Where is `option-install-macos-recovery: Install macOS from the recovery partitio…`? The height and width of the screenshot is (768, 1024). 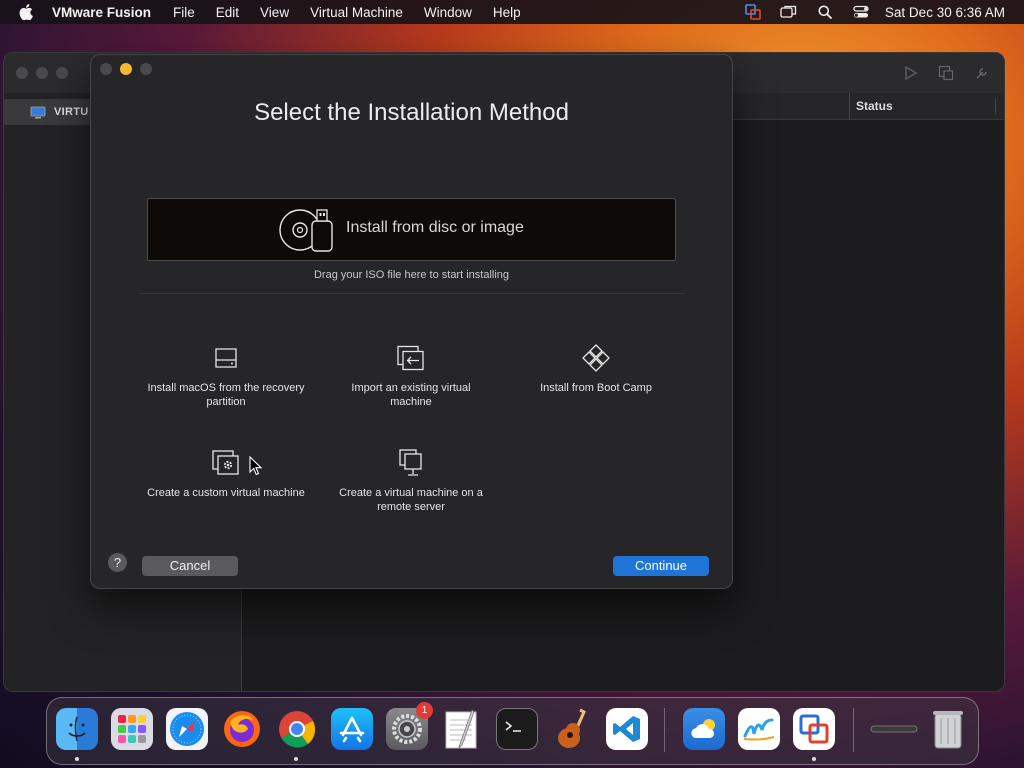
option-install-macos-recovery: Install macOS from the recovery partitio… is located at coordinates (226, 375).